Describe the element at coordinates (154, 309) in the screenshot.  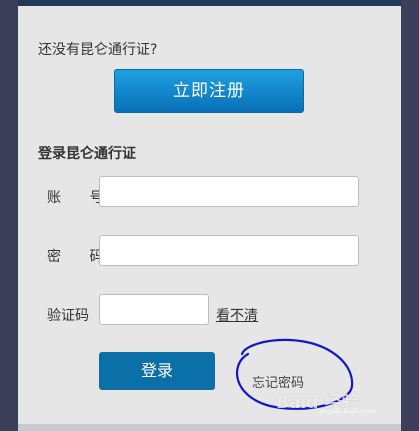
I see `captcha-input` at that location.